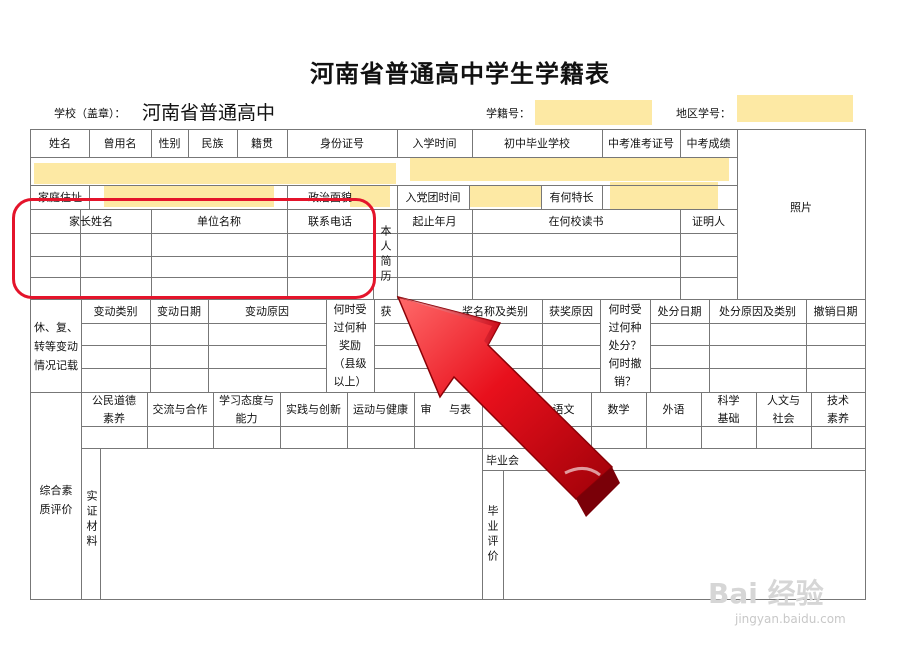  What do you see at coordinates (835, 311) in the screenshot?
I see `revoke-date-header: 撤销日期` at bounding box center [835, 311].